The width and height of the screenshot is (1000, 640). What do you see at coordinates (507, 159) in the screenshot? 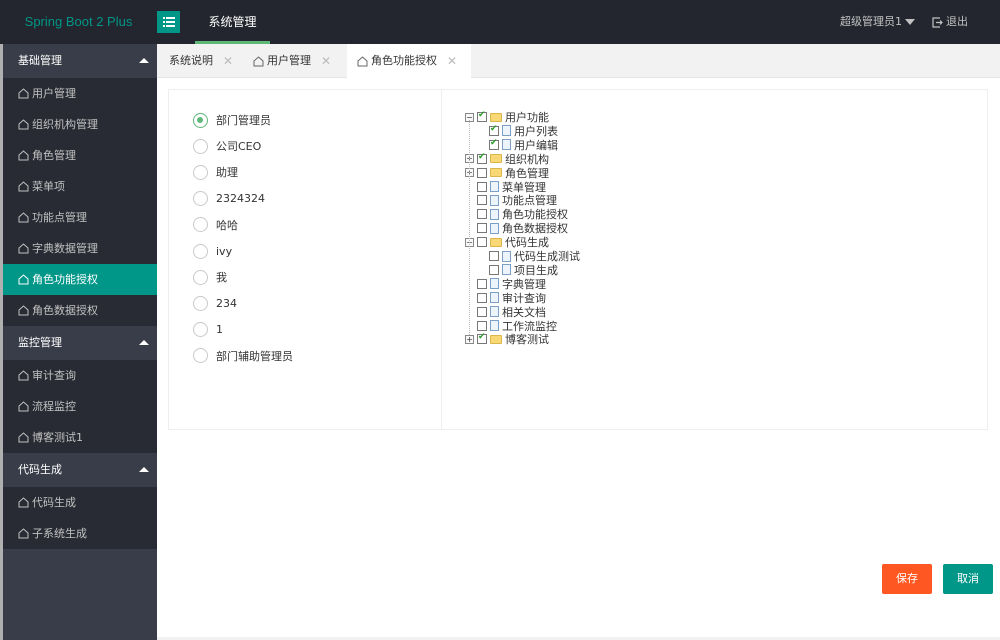
I see `tree-node: +组织机构` at bounding box center [507, 159].